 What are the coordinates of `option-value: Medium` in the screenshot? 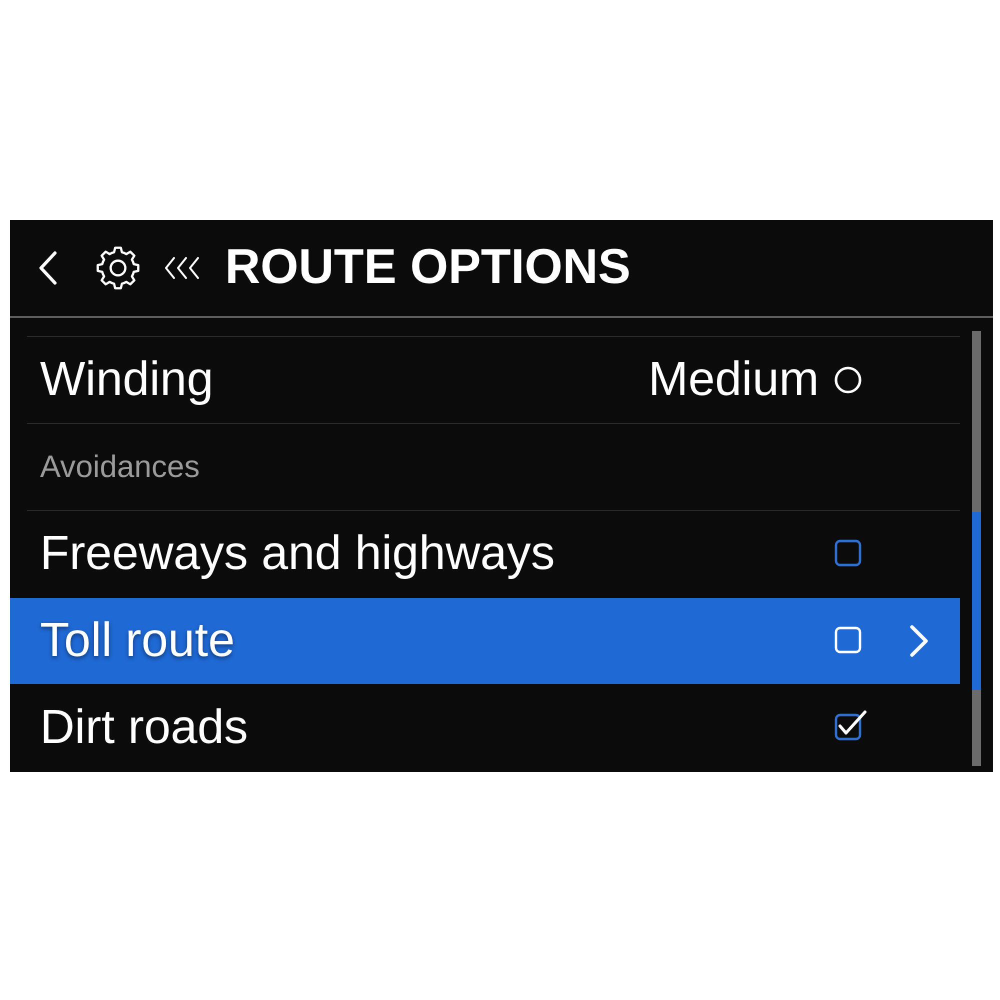 It's located at (733, 380).